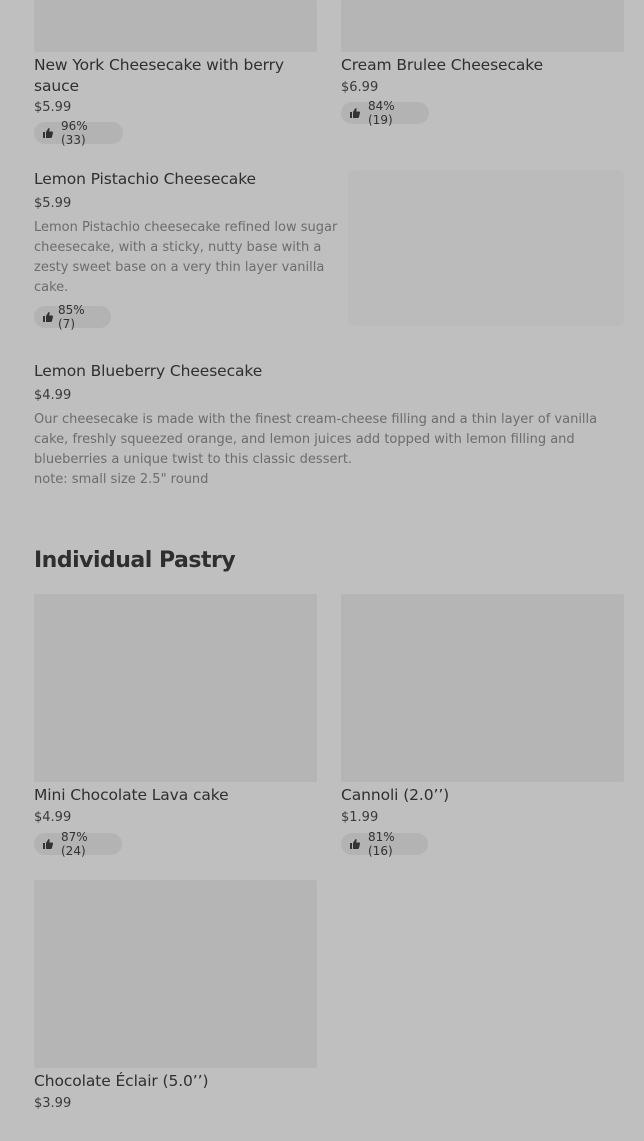  What do you see at coordinates (53, 395) in the screenshot?
I see `item-price-lemon-blueberry: $4.99` at bounding box center [53, 395].